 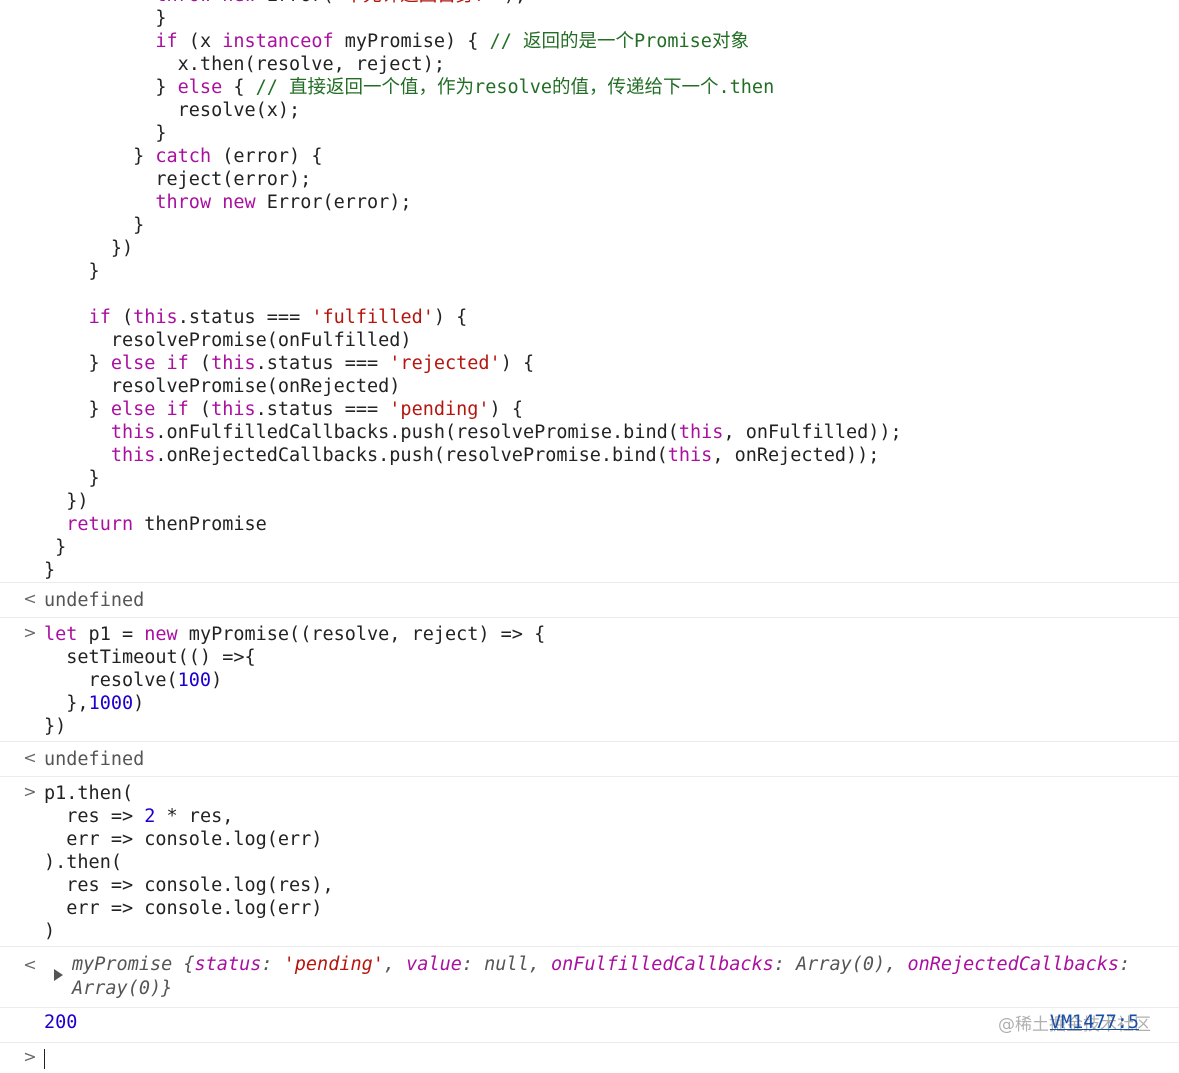 What do you see at coordinates (200, 87) in the screenshot?
I see `code-token: else` at bounding box center [200, 87].